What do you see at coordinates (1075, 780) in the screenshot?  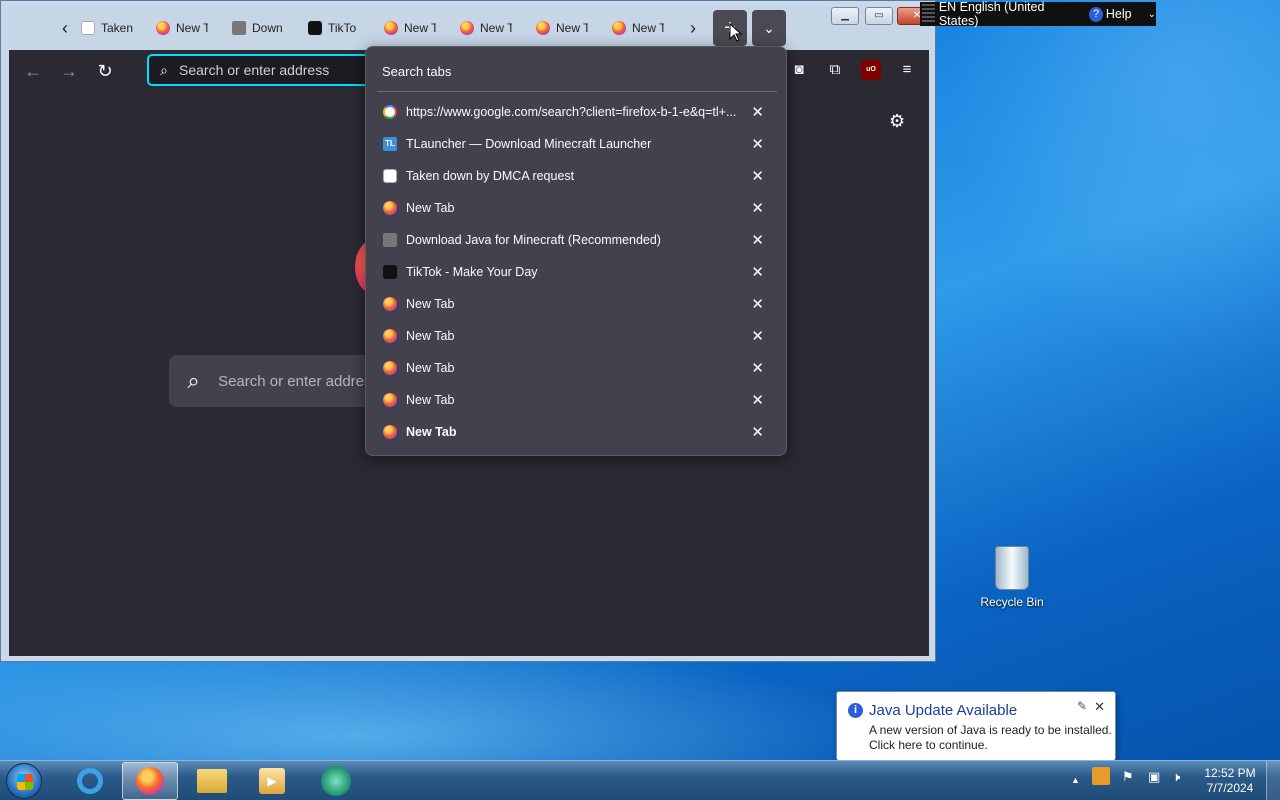 I see `show-hidden-icons-icon: ▲` at bounding box center [1075, 780].